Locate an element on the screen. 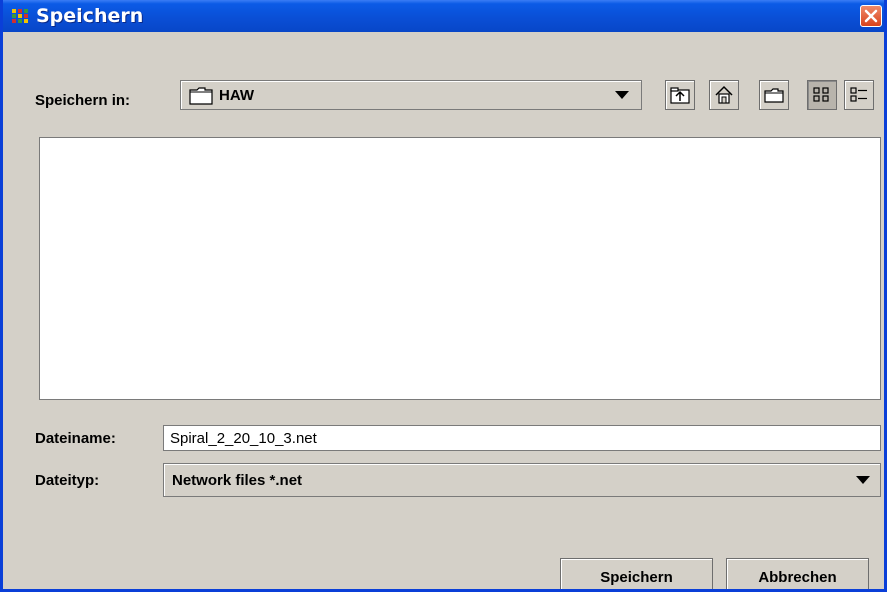  list-view-button is located at coordinates (822, 95).